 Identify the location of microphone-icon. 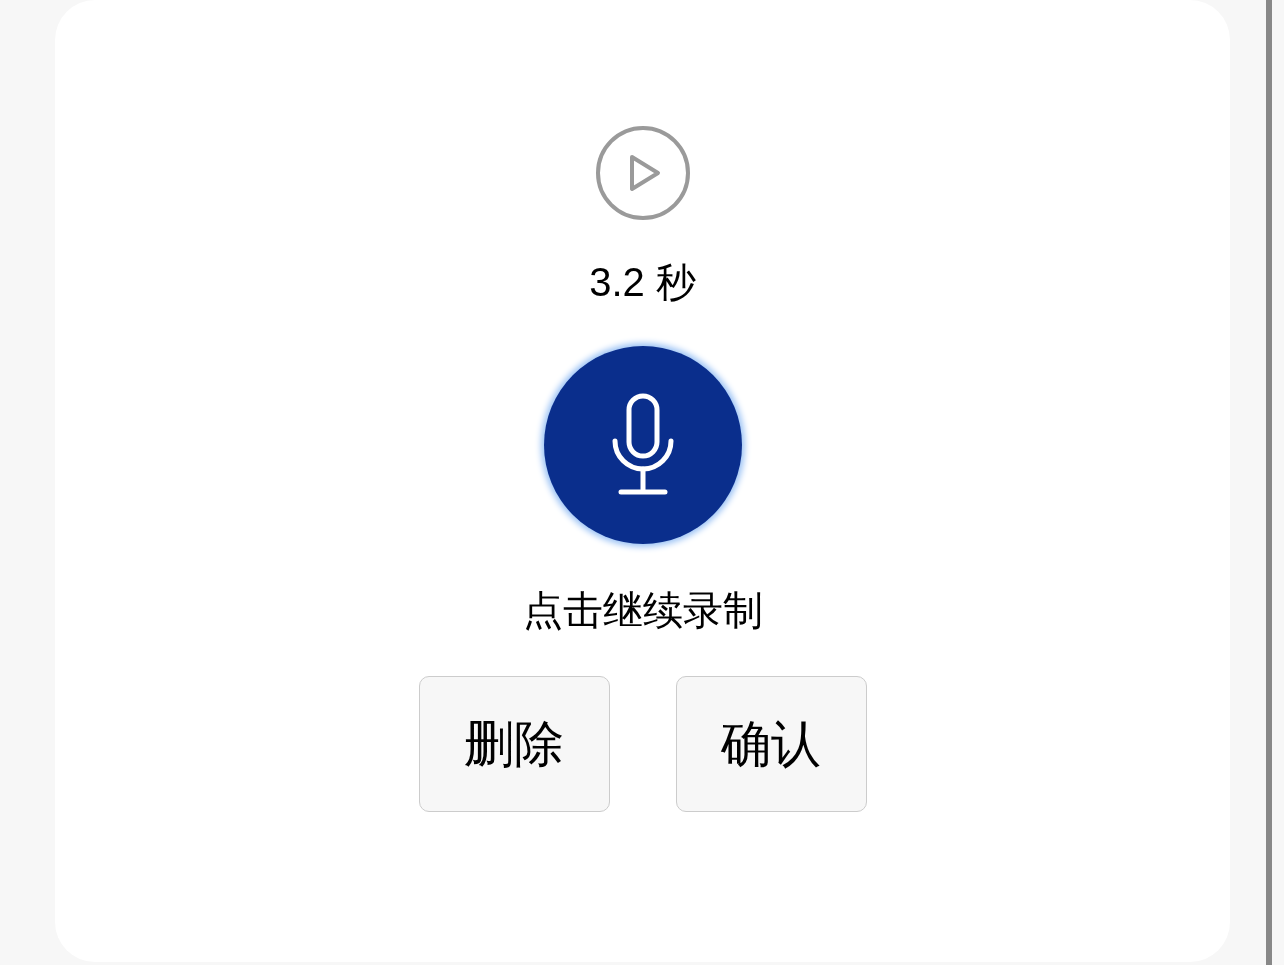
(642, 445).